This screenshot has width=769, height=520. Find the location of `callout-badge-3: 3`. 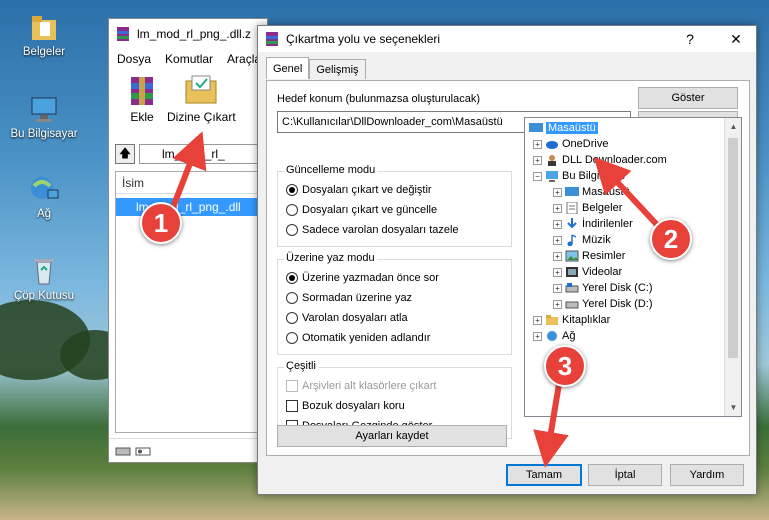

callout-badge-3: 3 is located at coordinates (565, 366).